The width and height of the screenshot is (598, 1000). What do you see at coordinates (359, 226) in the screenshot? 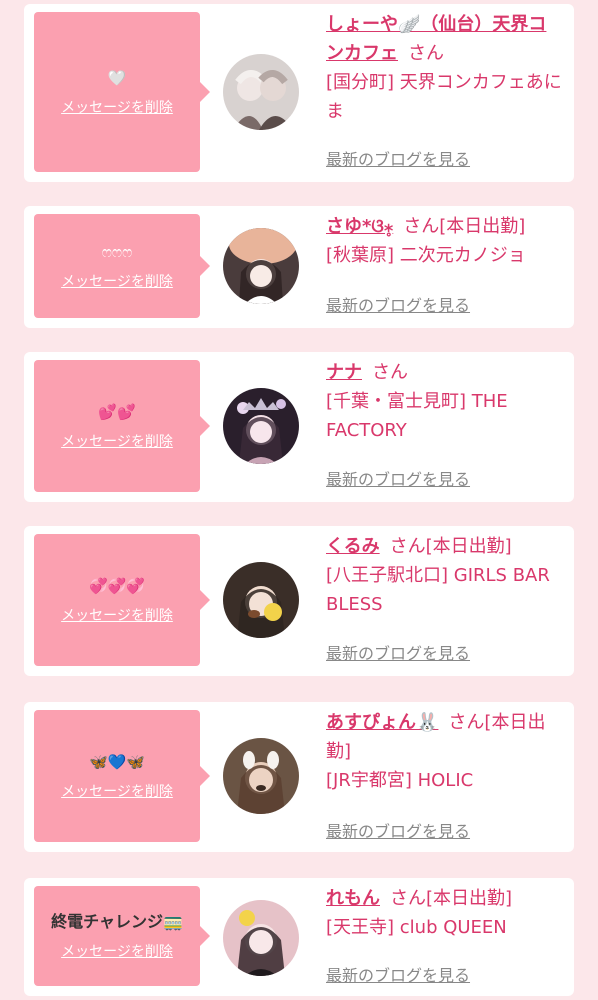
I see `cast-name-link: さゆ*ଓ⁎̥` at bounding box center [359, 226].